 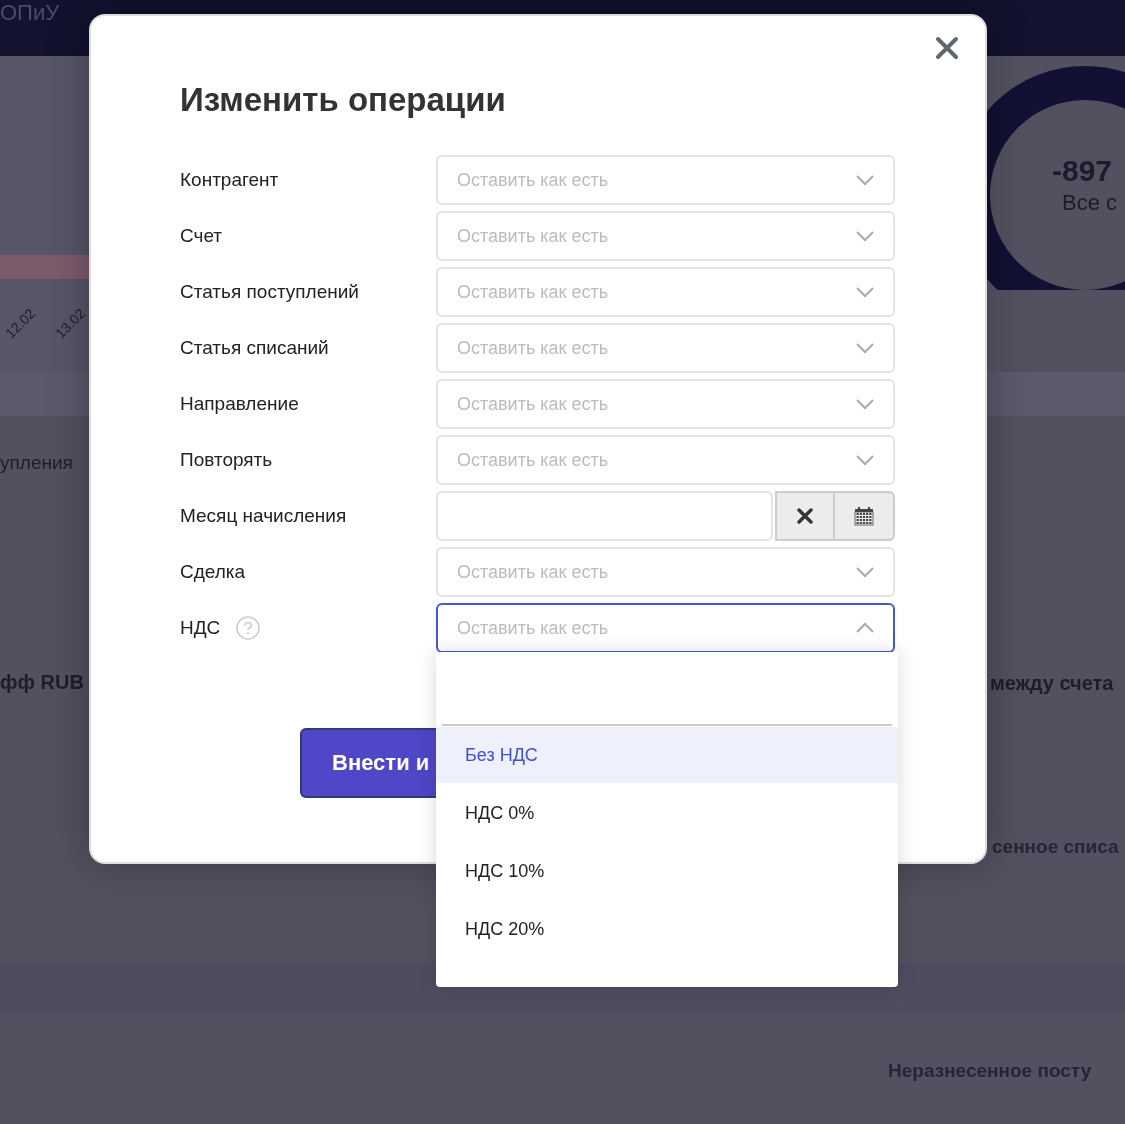 I want to click on field-label: Статья списаний, so click(x=254, y=348).